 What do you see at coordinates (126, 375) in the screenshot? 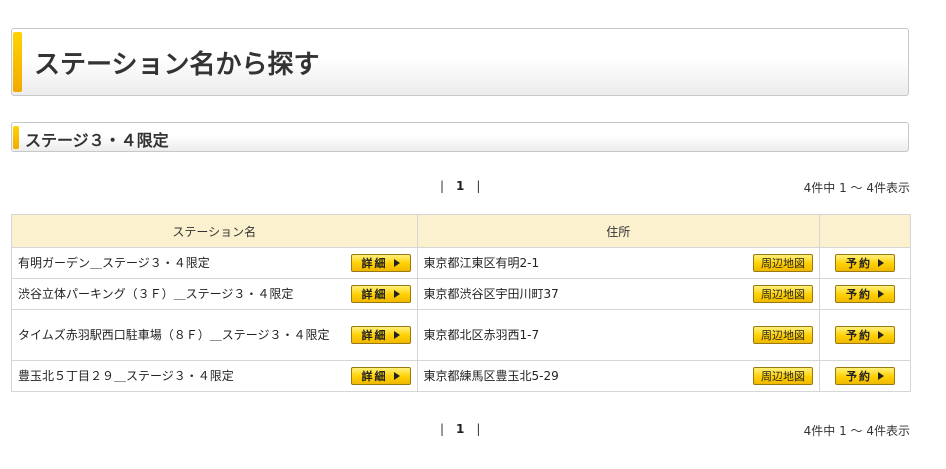
I see `station-name: 豊玉北５丁目２９＿ステージ３・４限定` at bounding box center [126, 375].